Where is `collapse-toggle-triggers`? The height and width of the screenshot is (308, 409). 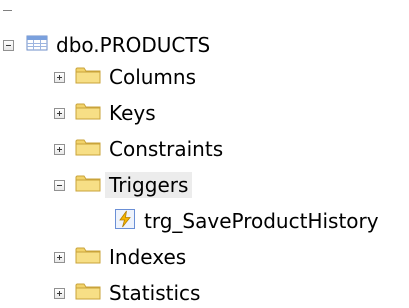 collapse-toggle-triggers is located at coordinates (59, 185).